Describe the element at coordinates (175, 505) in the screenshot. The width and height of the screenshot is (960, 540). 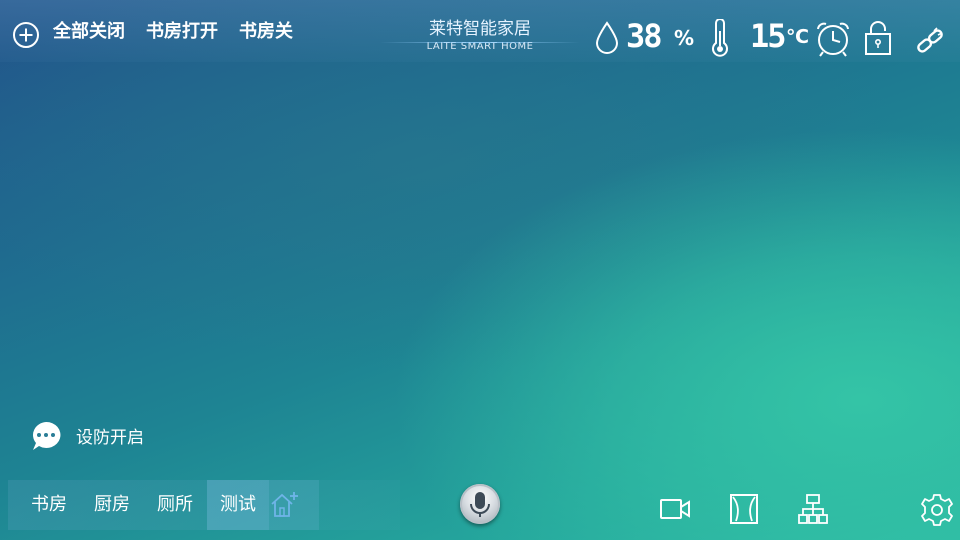
I see `room-tab-toilet: 厕所` at that location.